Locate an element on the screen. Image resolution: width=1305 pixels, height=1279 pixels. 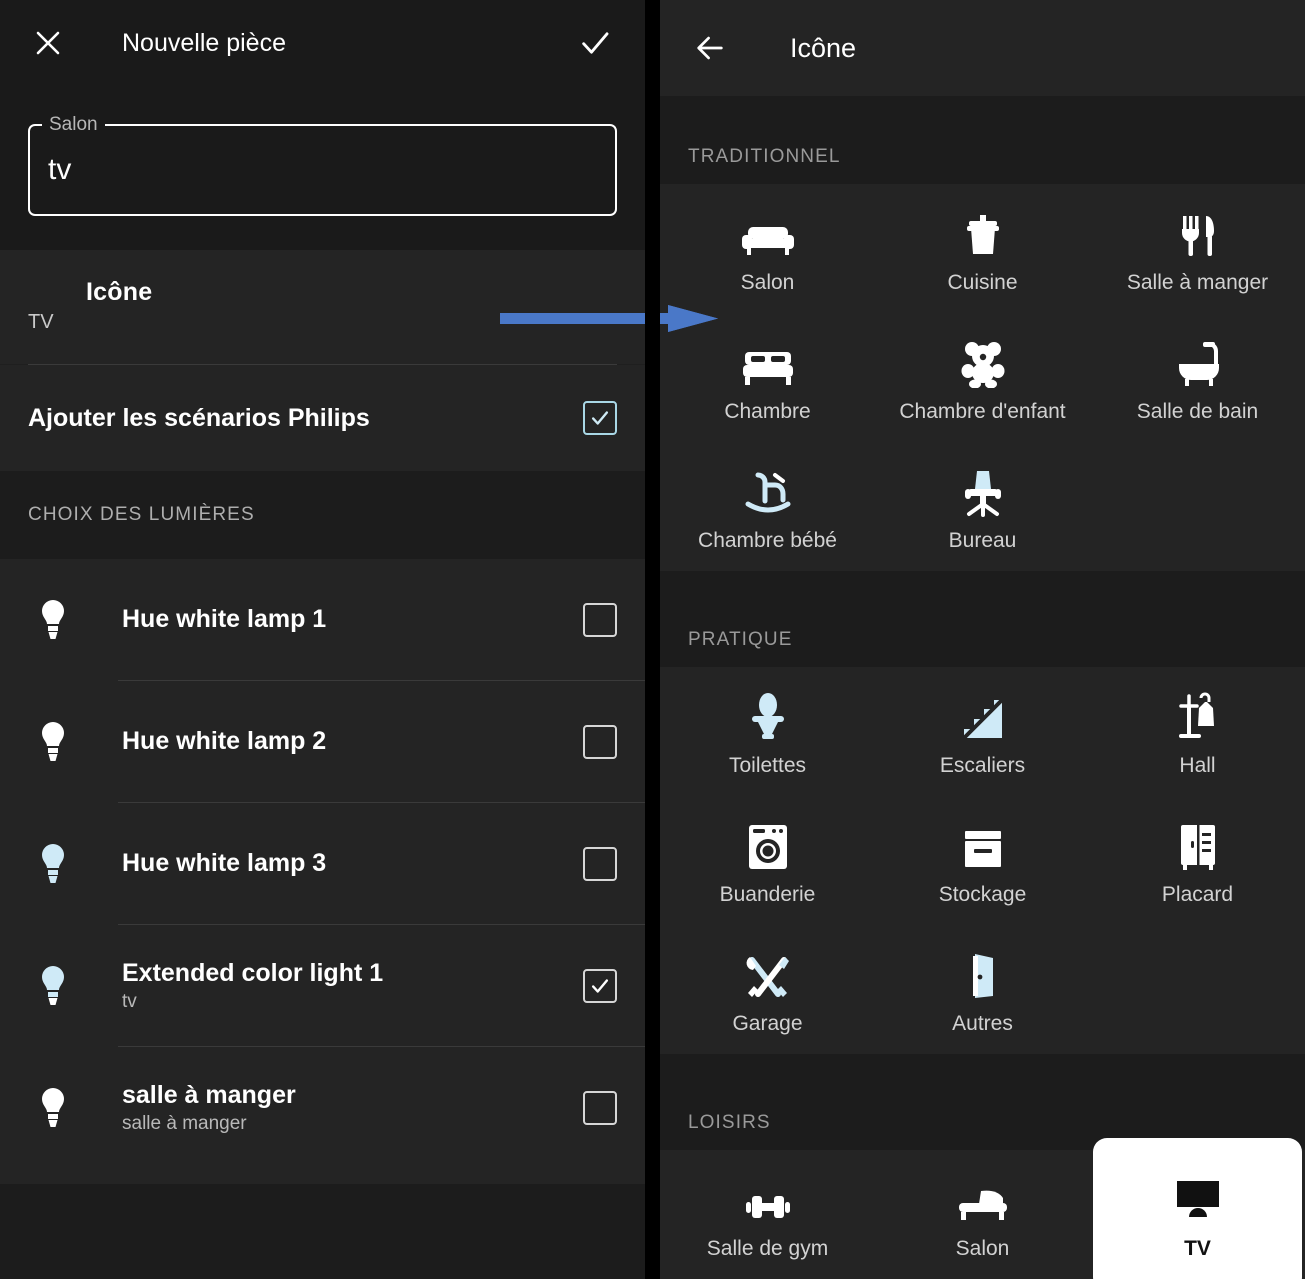
toilet-icon is located at coordinates (768, 714).